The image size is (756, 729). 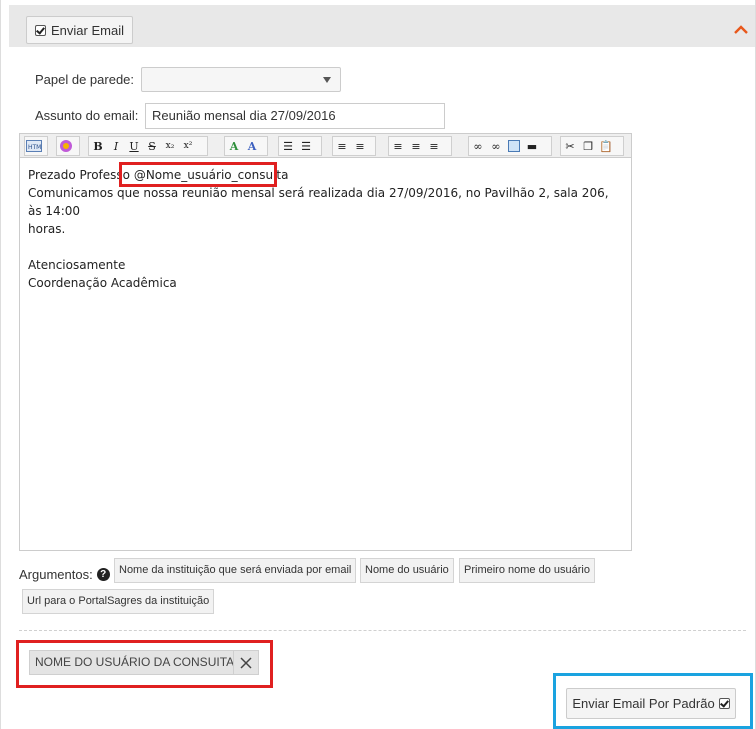 What do you see at coordinates (170, 146) in the screenshot?
I see `subscript-icon: x₂` at bounding box center [170, 146].